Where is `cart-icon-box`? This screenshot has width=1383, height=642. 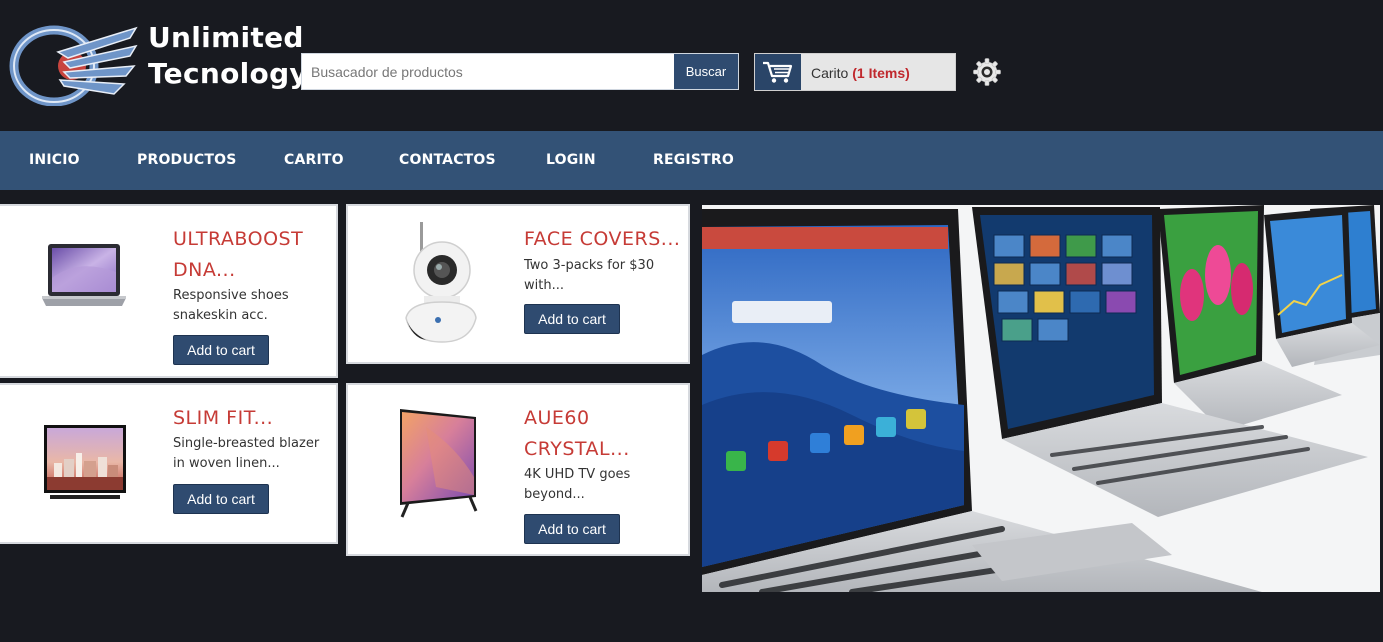 cart-icon-box is located at coordinates (778, 72).